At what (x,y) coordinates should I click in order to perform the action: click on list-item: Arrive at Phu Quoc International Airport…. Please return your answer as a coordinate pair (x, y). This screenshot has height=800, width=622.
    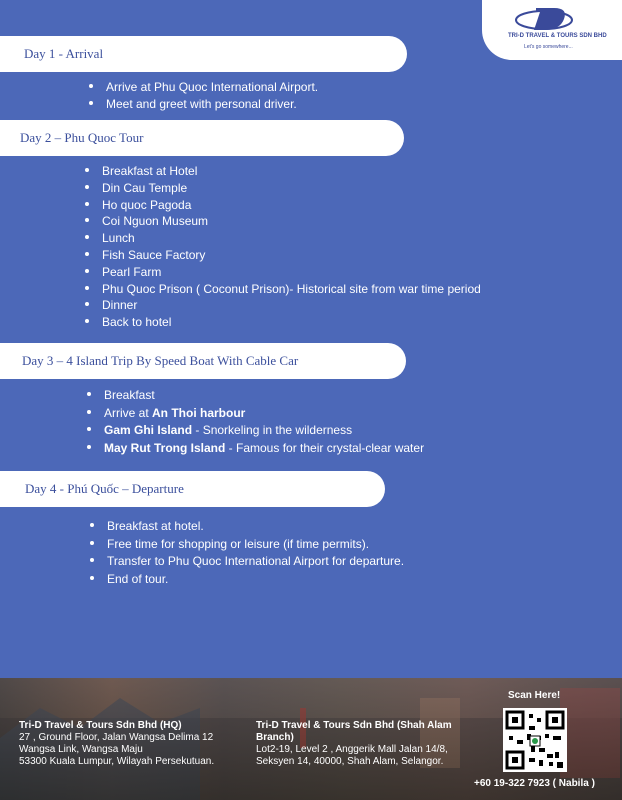
    Looking at the image, I should click on (203, 87).